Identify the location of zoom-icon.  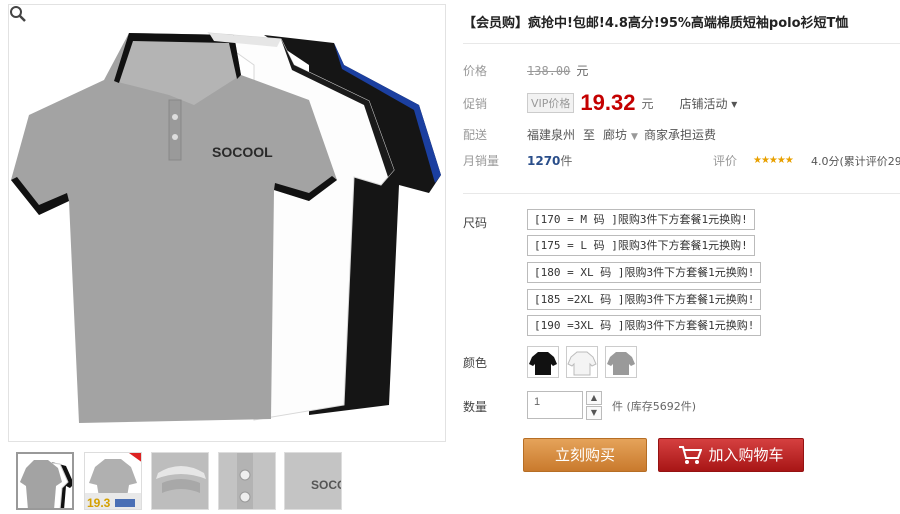
(18, 14).